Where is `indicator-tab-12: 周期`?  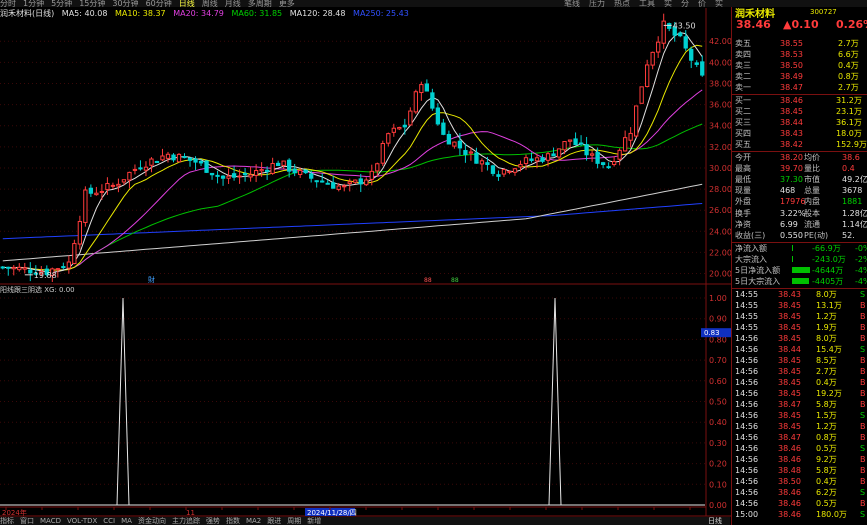 indicator-tab-12: 周期 is located at coordinates (294, 521).